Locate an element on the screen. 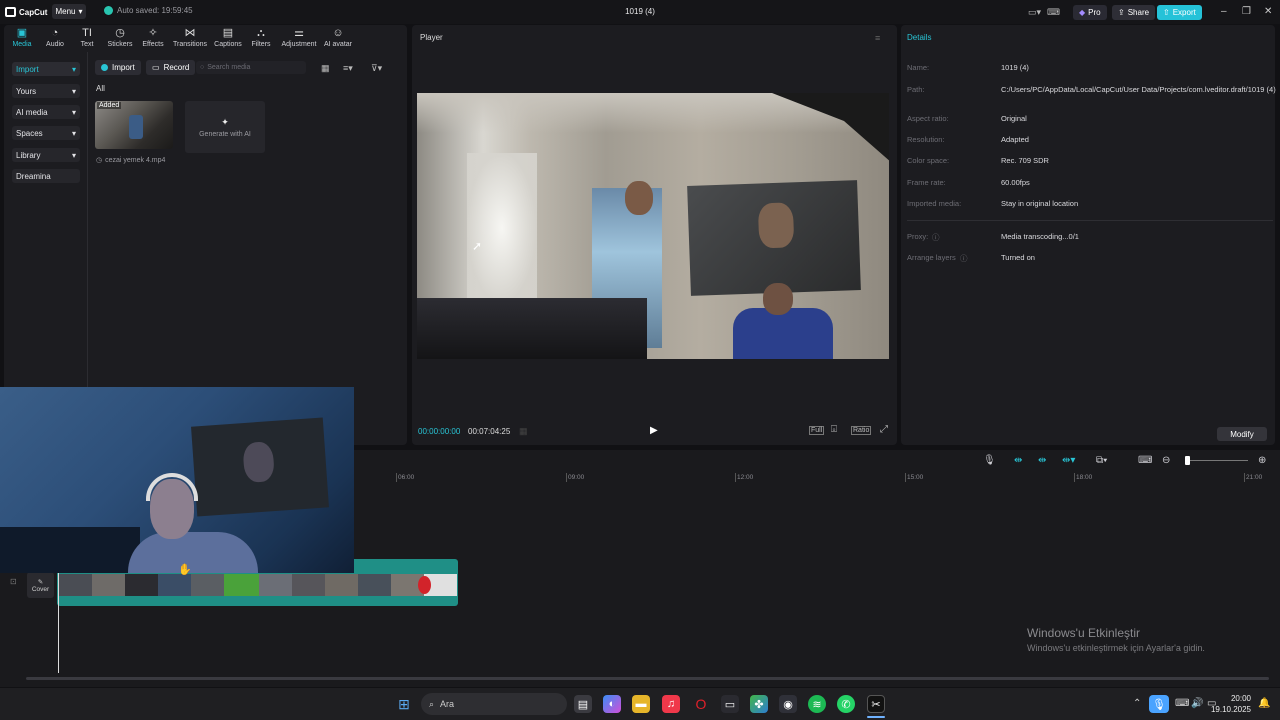 The image size is (1280, 720). zoom-in-icon: ⊕ is located at coordinates (1262, 460).